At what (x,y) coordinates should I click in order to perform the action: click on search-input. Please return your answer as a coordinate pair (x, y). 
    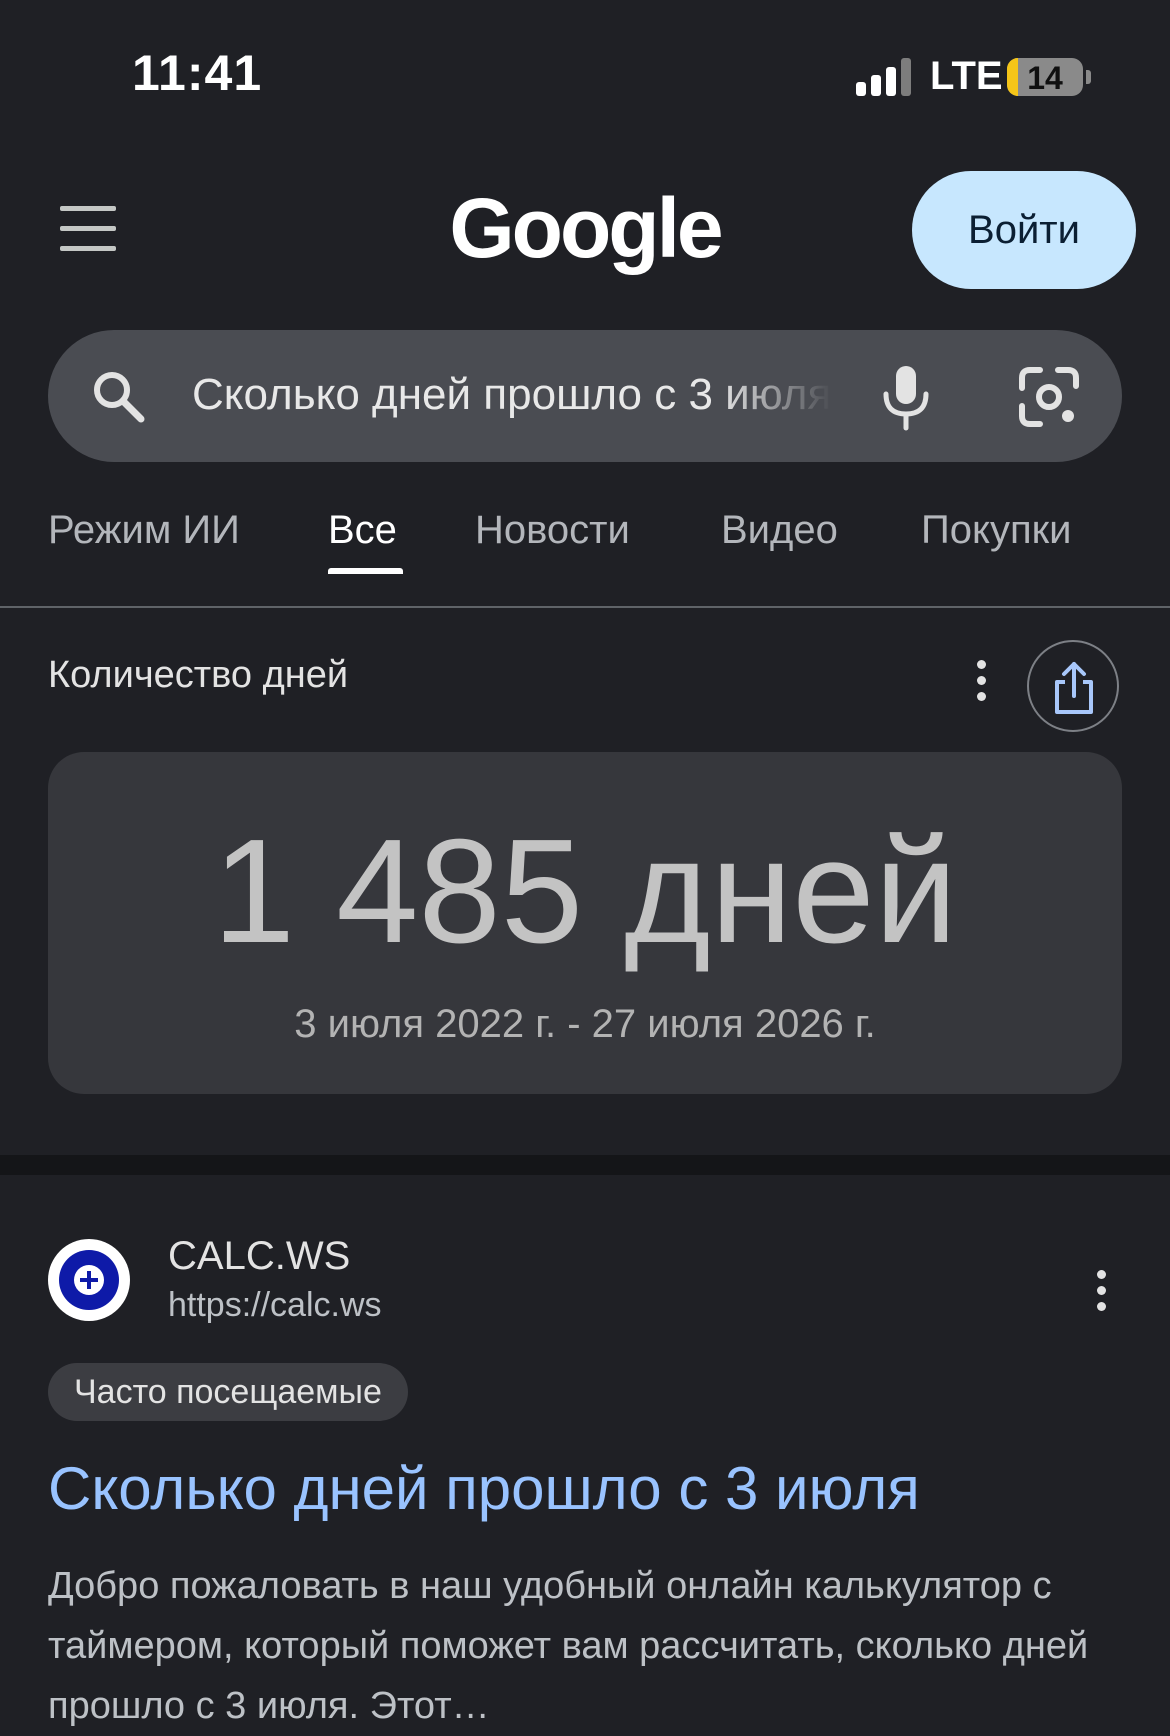
    Looking at the image, I should click on (512, 395).